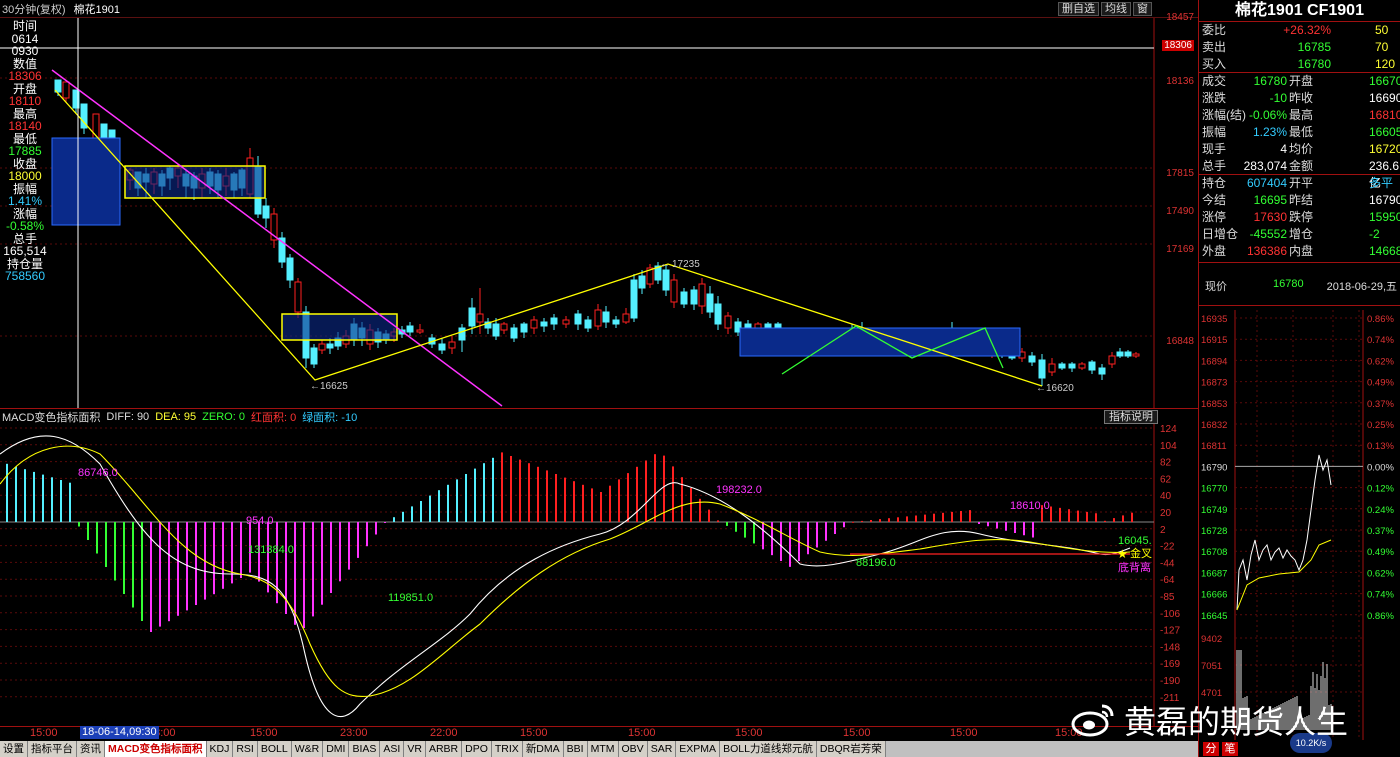  I want to click on quote-label: 振幅, so click(1214, 132).